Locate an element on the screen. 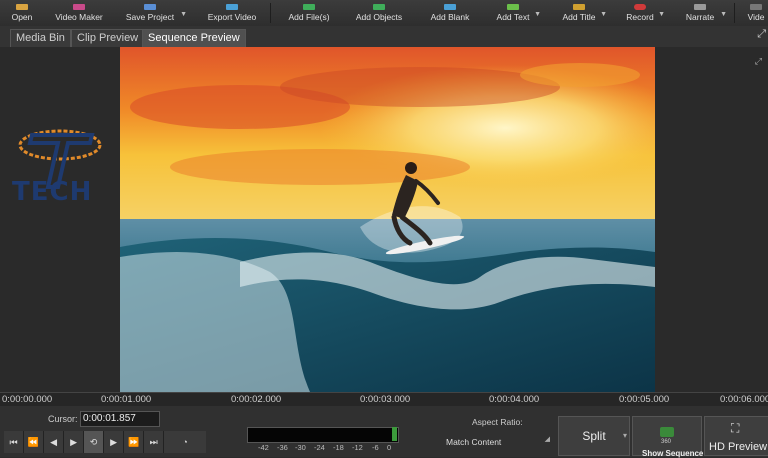 The image size is (768, 458). aspect-ratio-value: Match Content is located at coordinates (474, 442).